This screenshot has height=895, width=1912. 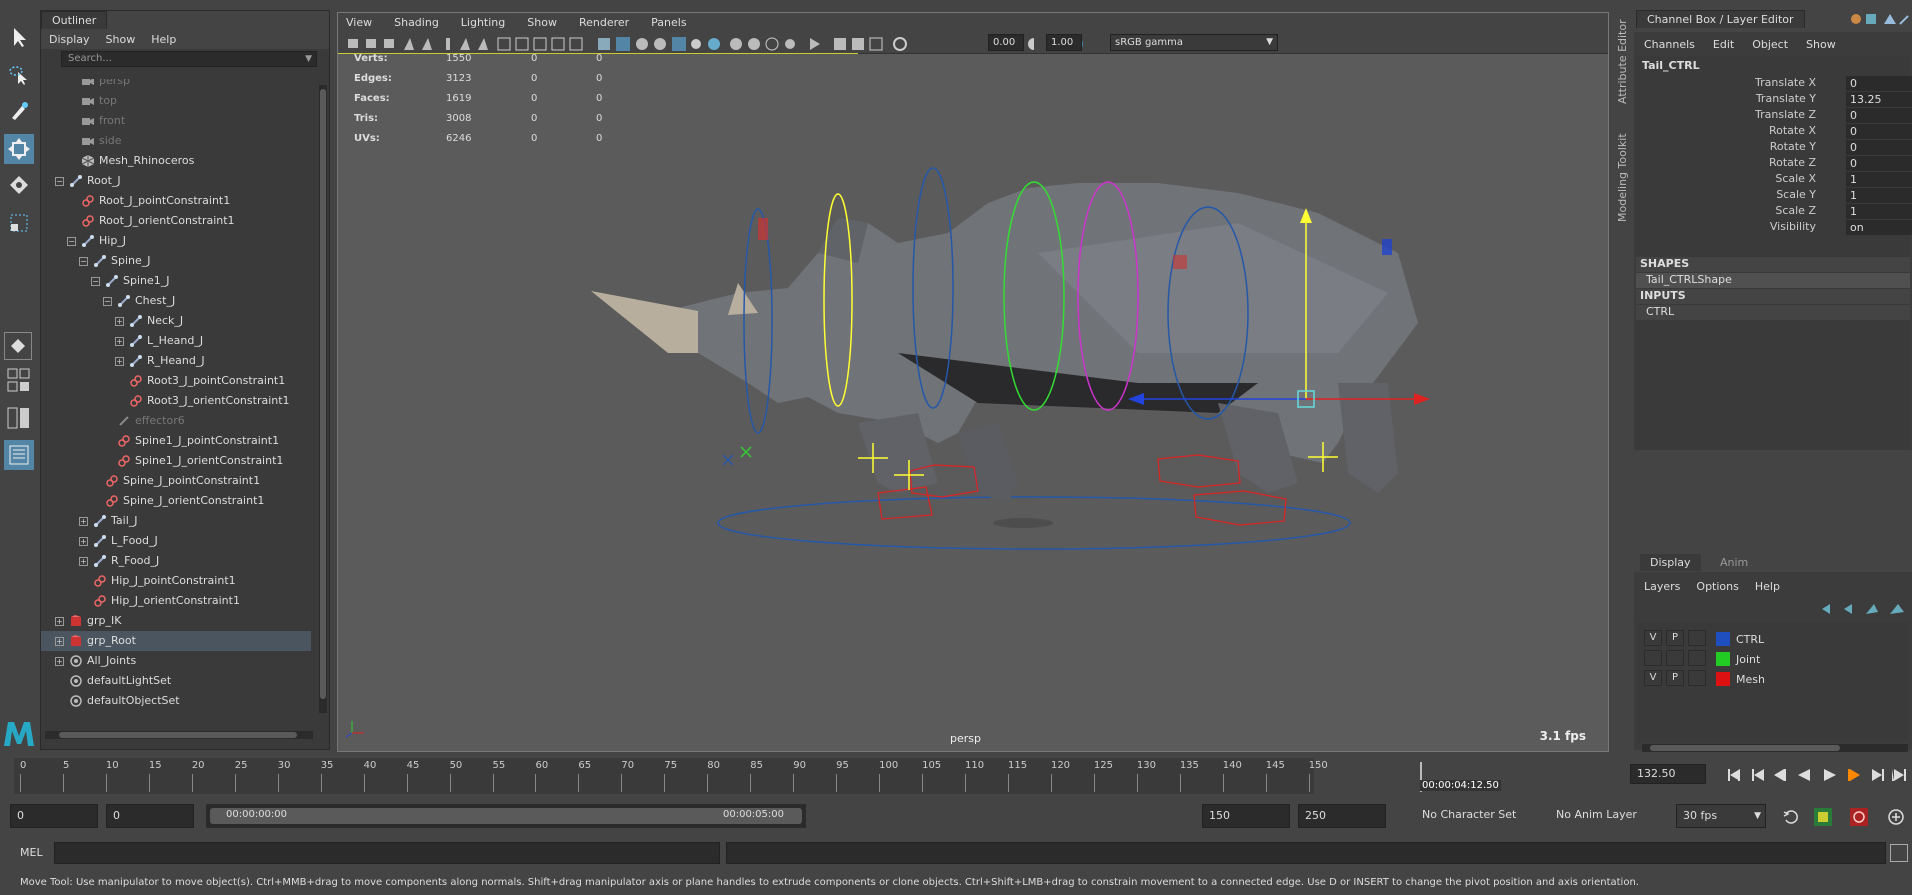 What do you see at coordinates (1697, 658) in the screenshot?
I see `layer-display-type-toggle` at bounding box center [1697, 658].